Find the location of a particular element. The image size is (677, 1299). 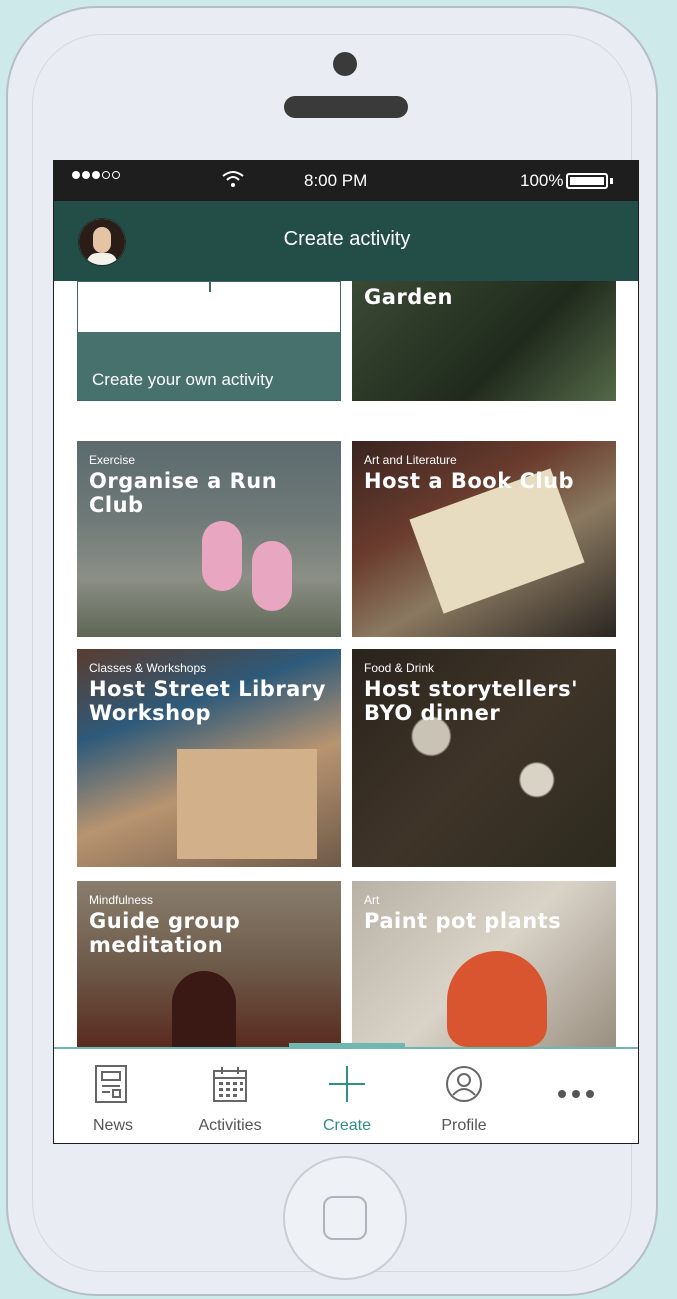

tab-create: Create is located at coordinates (347, 1097).